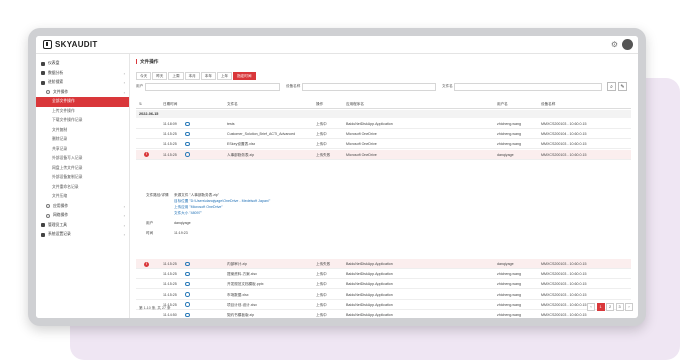 This screenshot has height=360, width=680. I want to click on tab-date-range: 上周, so click(176, 76).